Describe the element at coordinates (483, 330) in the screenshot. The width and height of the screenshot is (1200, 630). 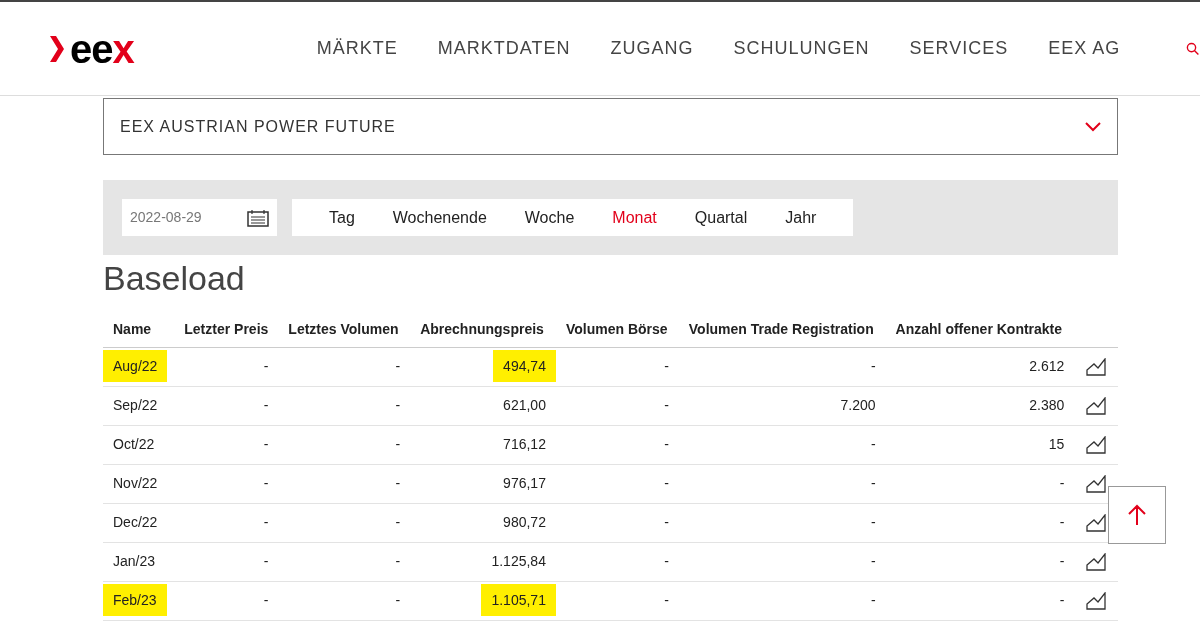
I see `column-header: Abrechnungspreis` at that location.